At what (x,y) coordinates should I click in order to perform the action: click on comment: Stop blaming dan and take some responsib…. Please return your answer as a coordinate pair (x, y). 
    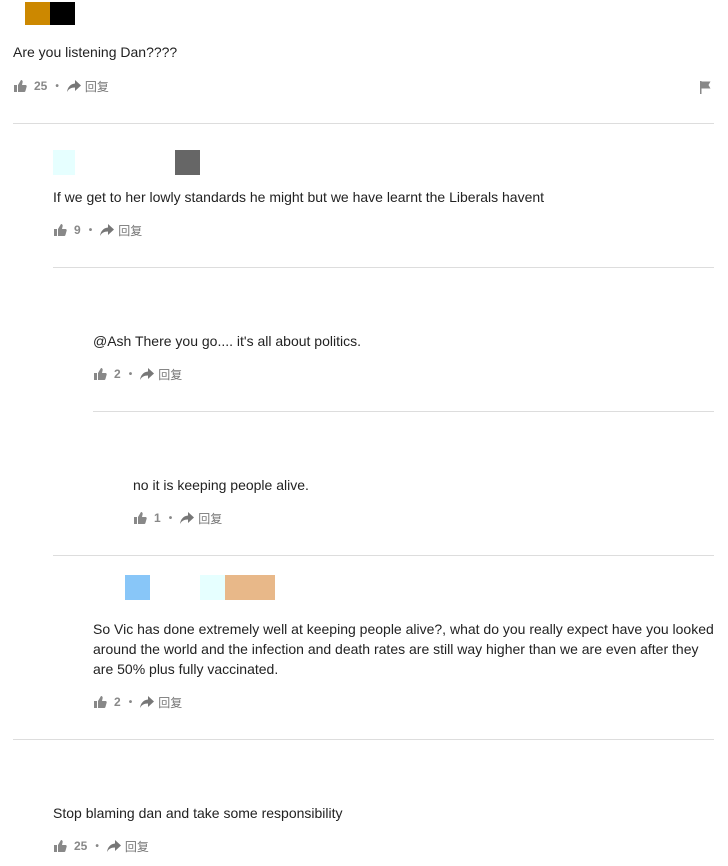
    Looking at the image, I should click on (383, 814).